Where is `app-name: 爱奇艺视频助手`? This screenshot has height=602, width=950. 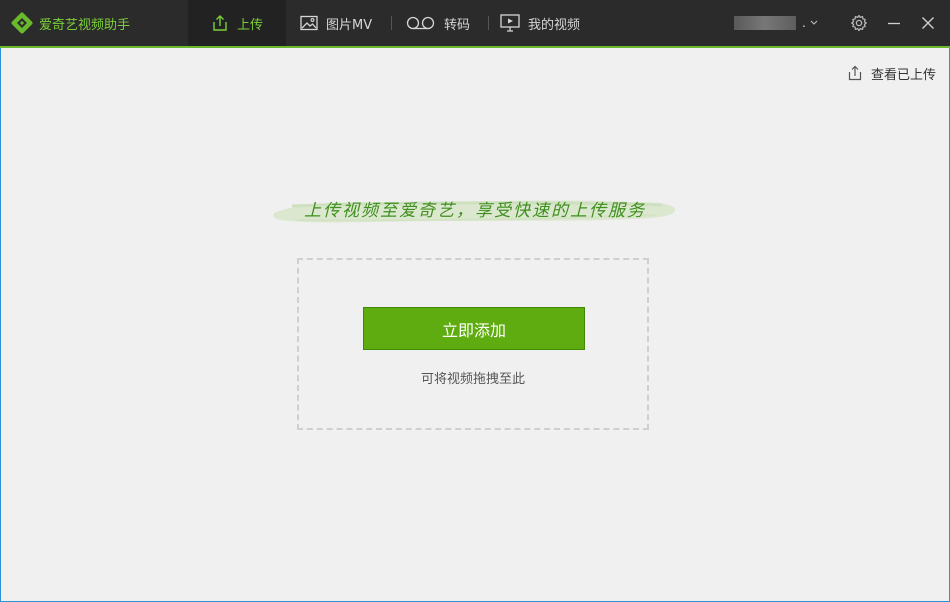
app-name: 爱奇艺视频助手 is located at coordinates (85, 25).